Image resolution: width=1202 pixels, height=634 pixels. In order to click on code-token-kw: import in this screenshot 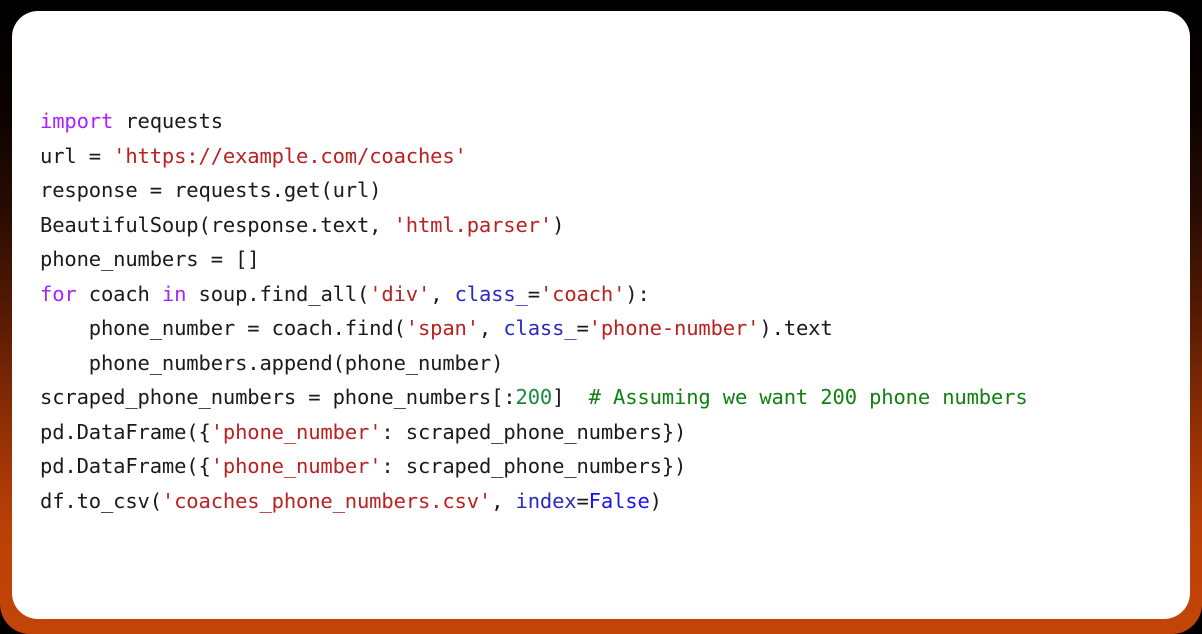, I will do `click(77, 121)`.